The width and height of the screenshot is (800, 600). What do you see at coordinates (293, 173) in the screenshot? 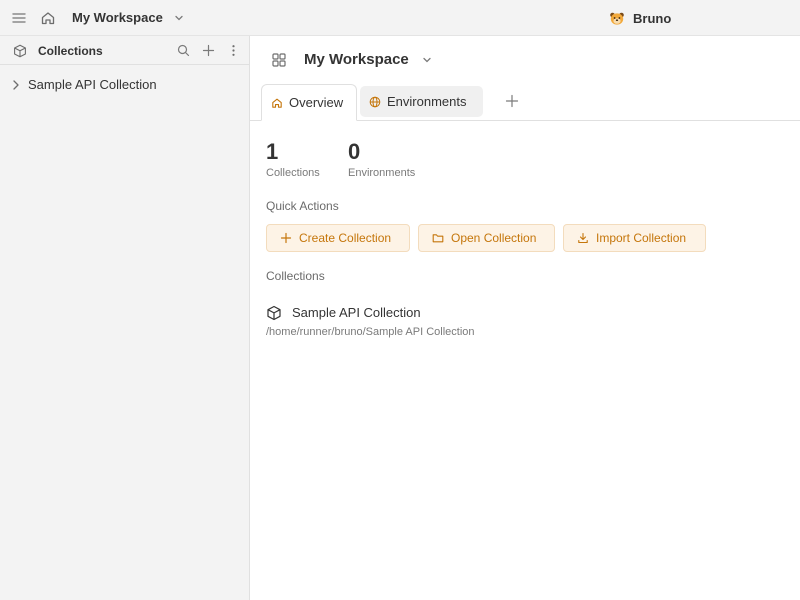
I see `stat-label: Collections` at bounding box center [293, 173].